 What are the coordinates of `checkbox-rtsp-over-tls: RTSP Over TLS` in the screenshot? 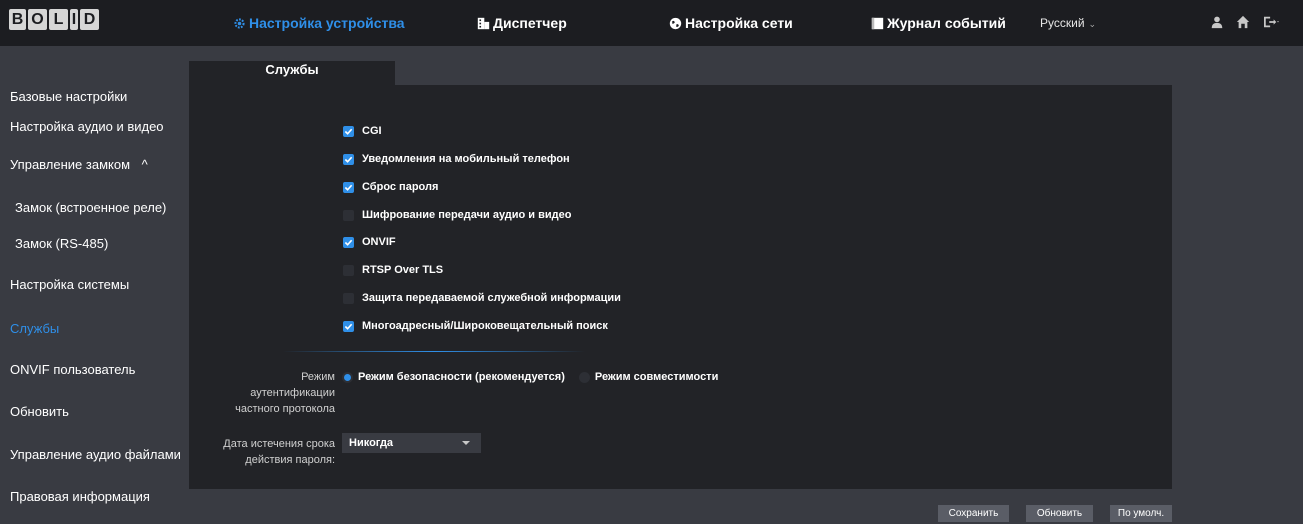 It's located at (393, 270).